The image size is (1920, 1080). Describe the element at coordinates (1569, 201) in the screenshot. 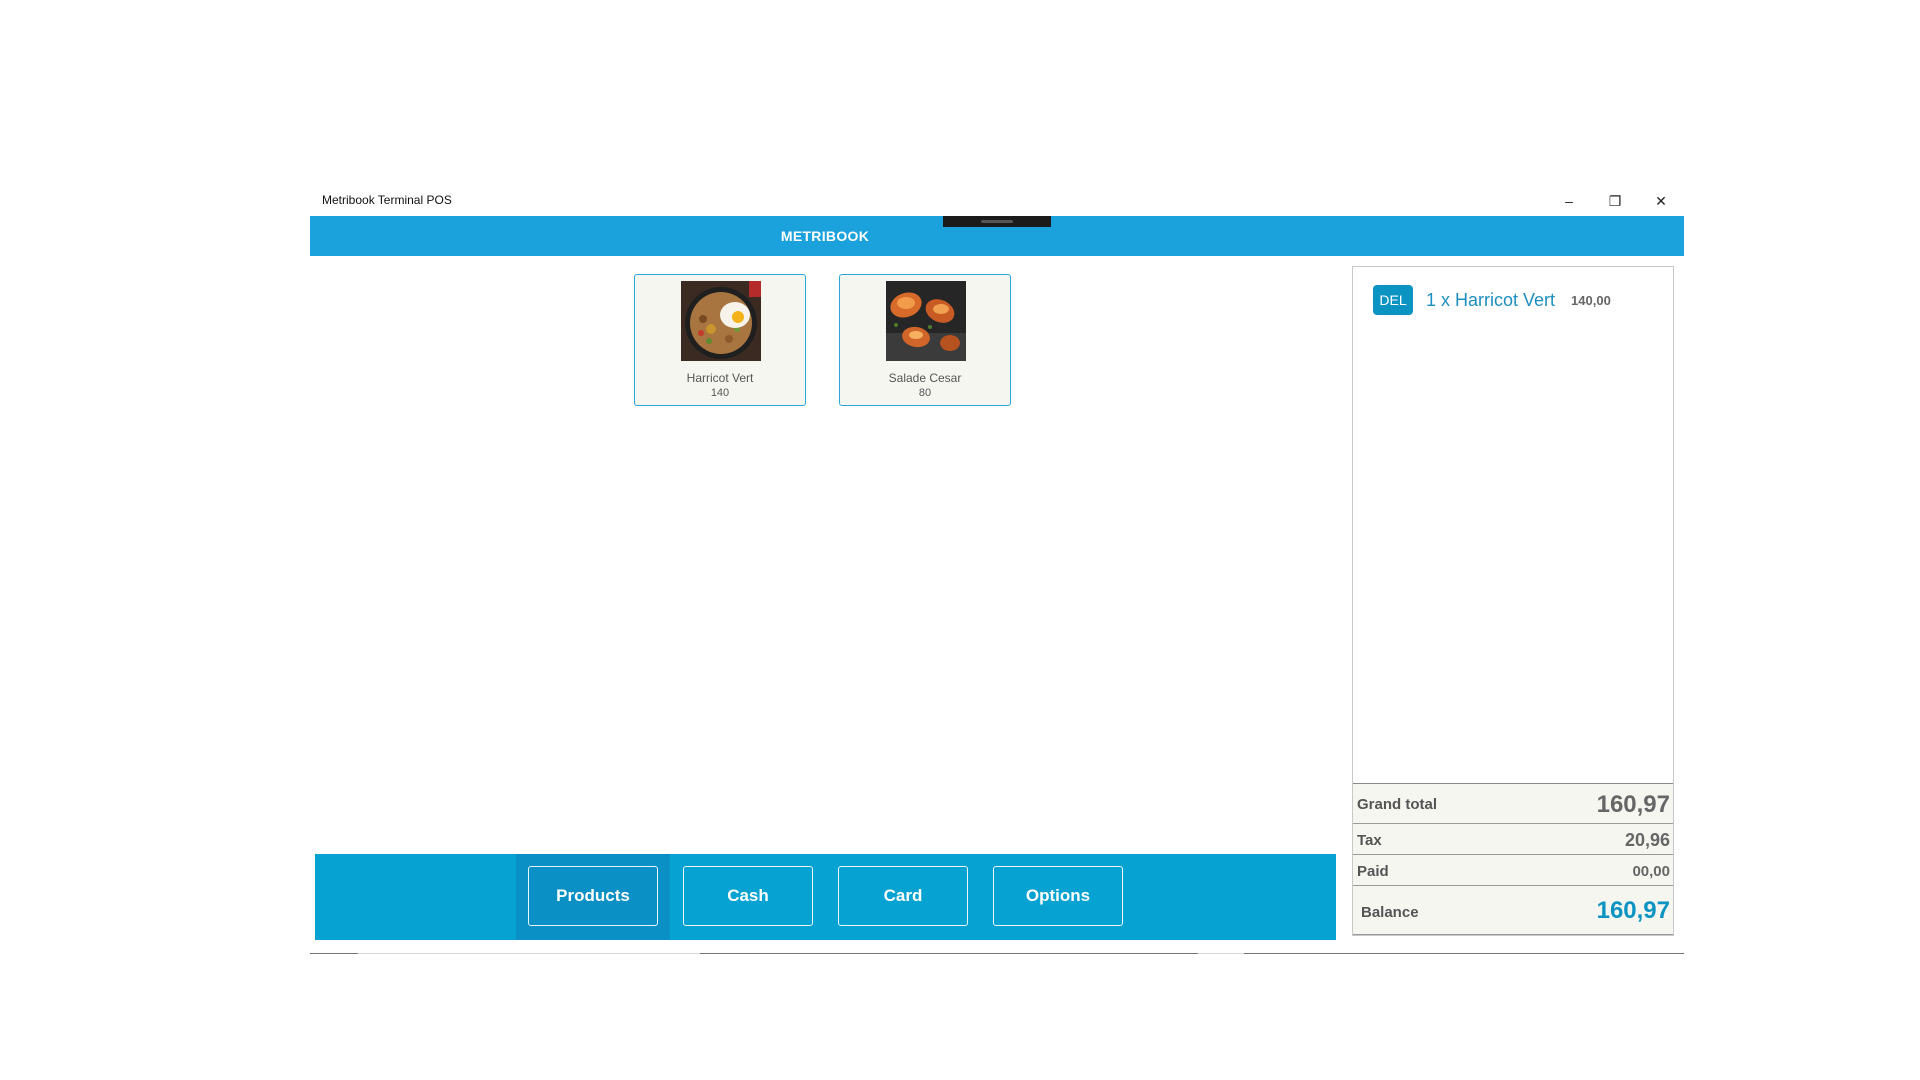

I see `minimize-button: –` at that location.